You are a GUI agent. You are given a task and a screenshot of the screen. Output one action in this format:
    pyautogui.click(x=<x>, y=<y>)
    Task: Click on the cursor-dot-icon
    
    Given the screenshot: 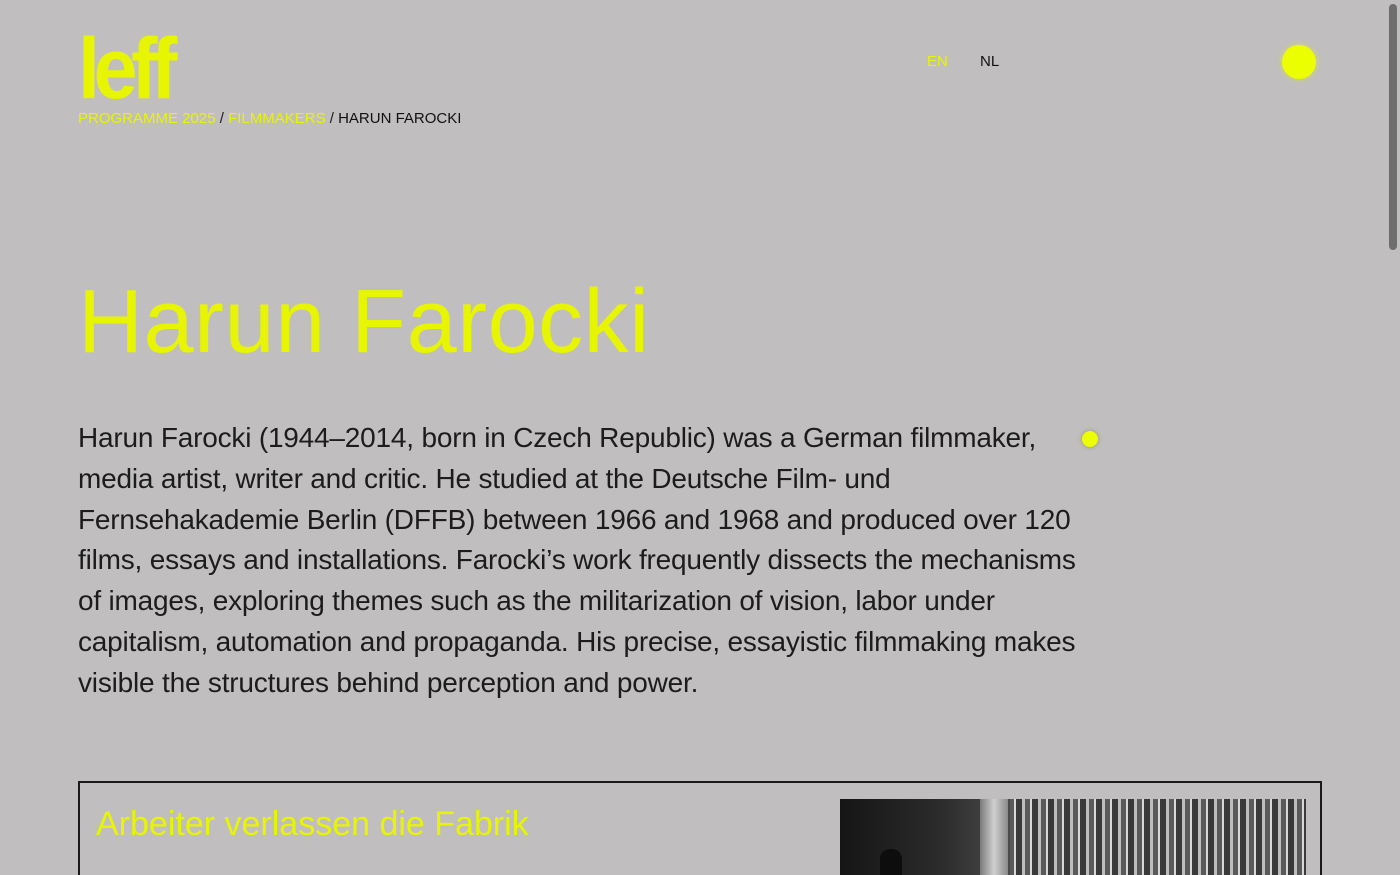 What is the action you would take?
    pyautogui.click(x=1090, y=439)
    